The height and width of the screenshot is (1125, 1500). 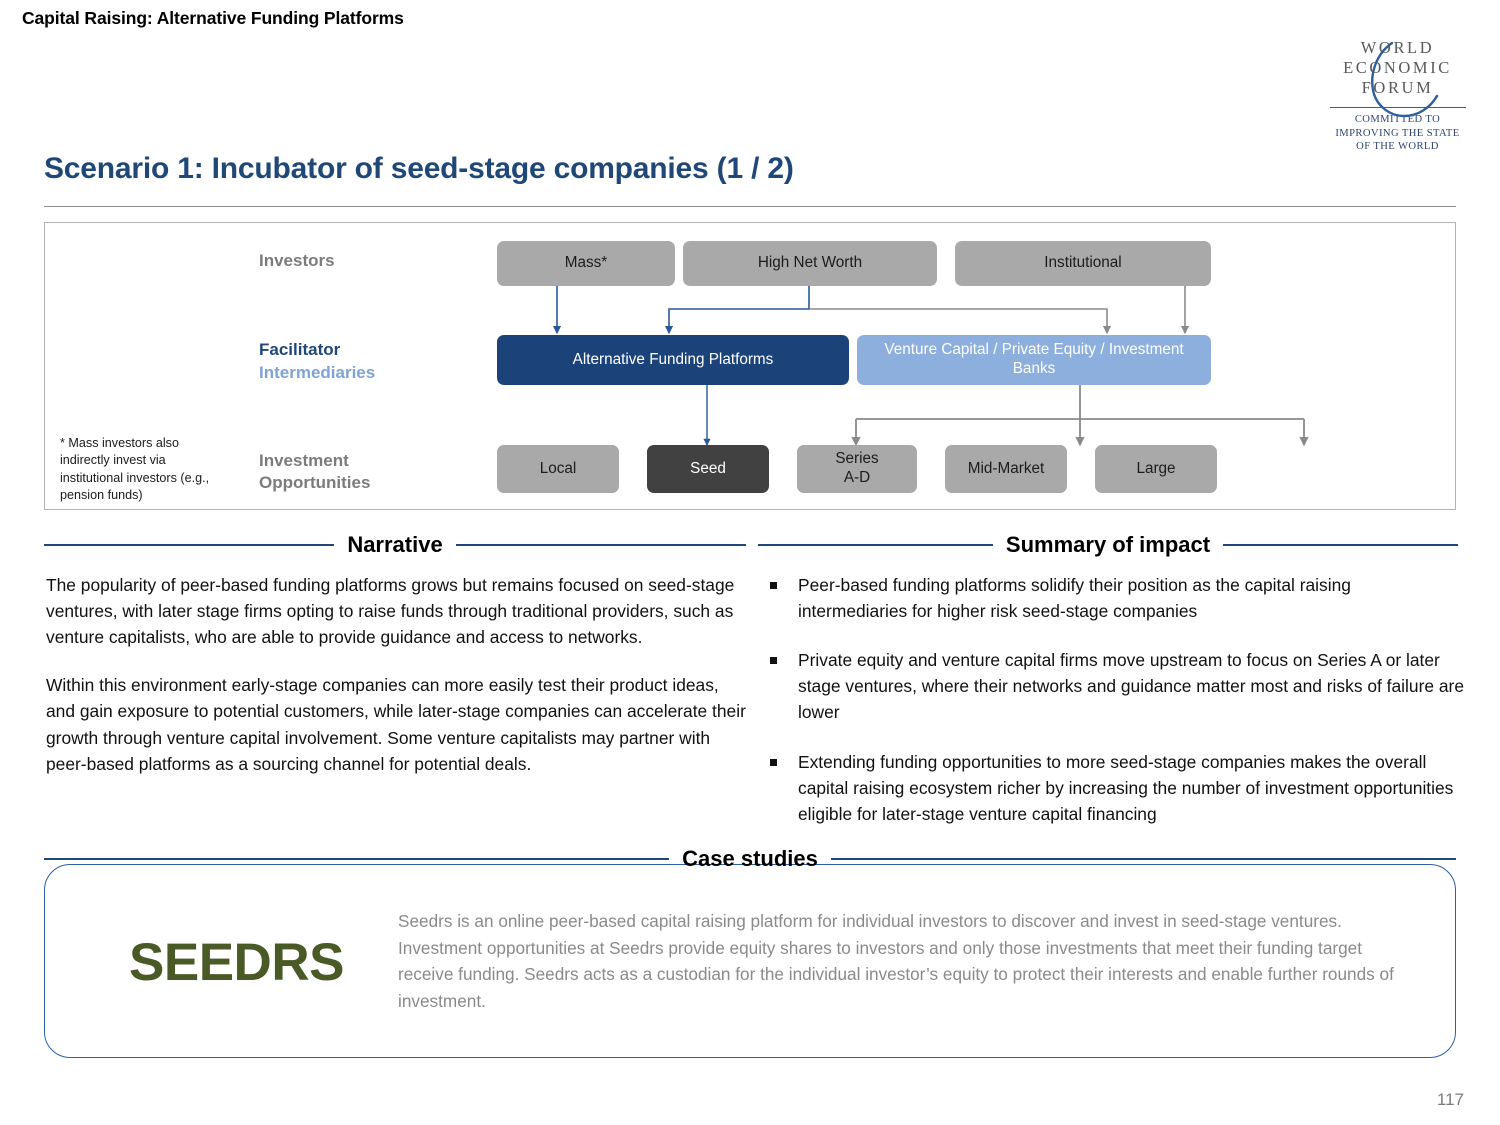 What do you see at coordinates (1397, 88) in the screenshot?
I see `wef-word-forum: FORUM` at bounding box center [1397, 88].